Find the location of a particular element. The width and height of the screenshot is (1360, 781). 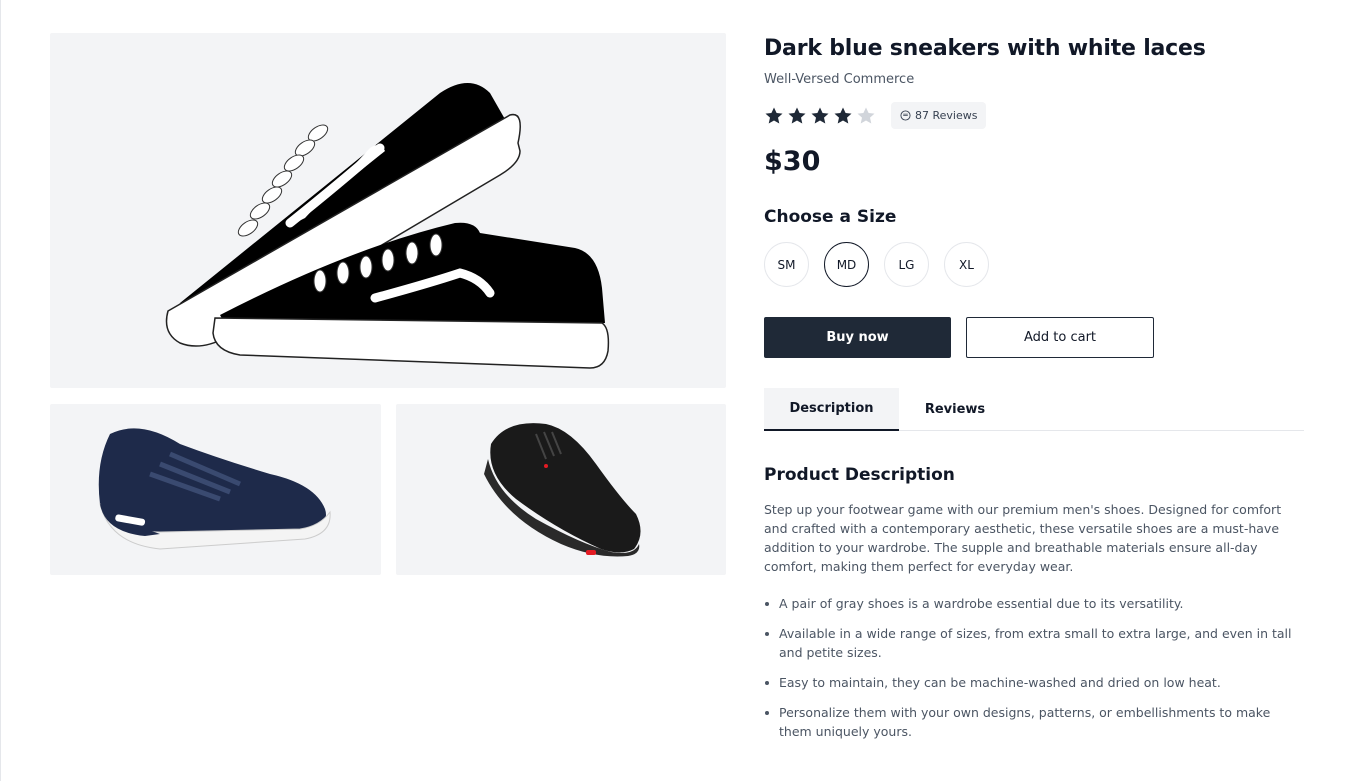

thumbnail-black-cycling-shoe is located at coordinates (561, 489).